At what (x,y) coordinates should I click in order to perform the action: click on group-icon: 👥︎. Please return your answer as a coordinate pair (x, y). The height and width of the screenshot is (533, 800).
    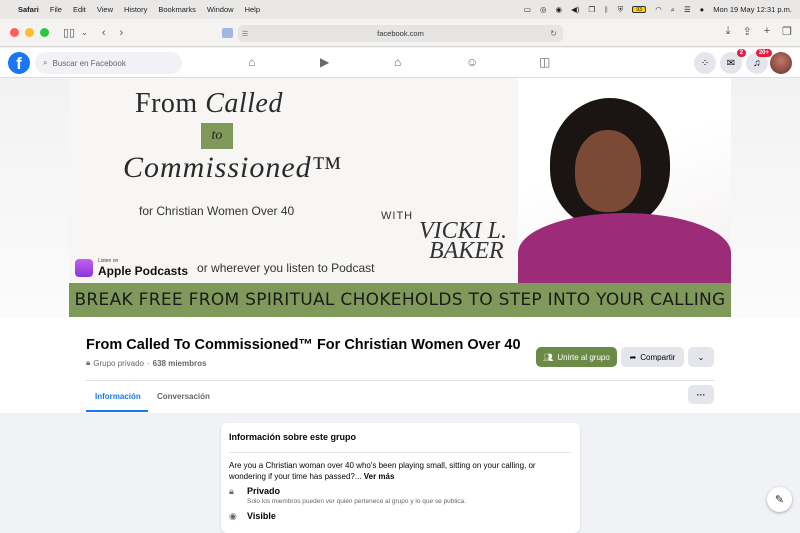
    Looking at the image, I should click on (548, 357).